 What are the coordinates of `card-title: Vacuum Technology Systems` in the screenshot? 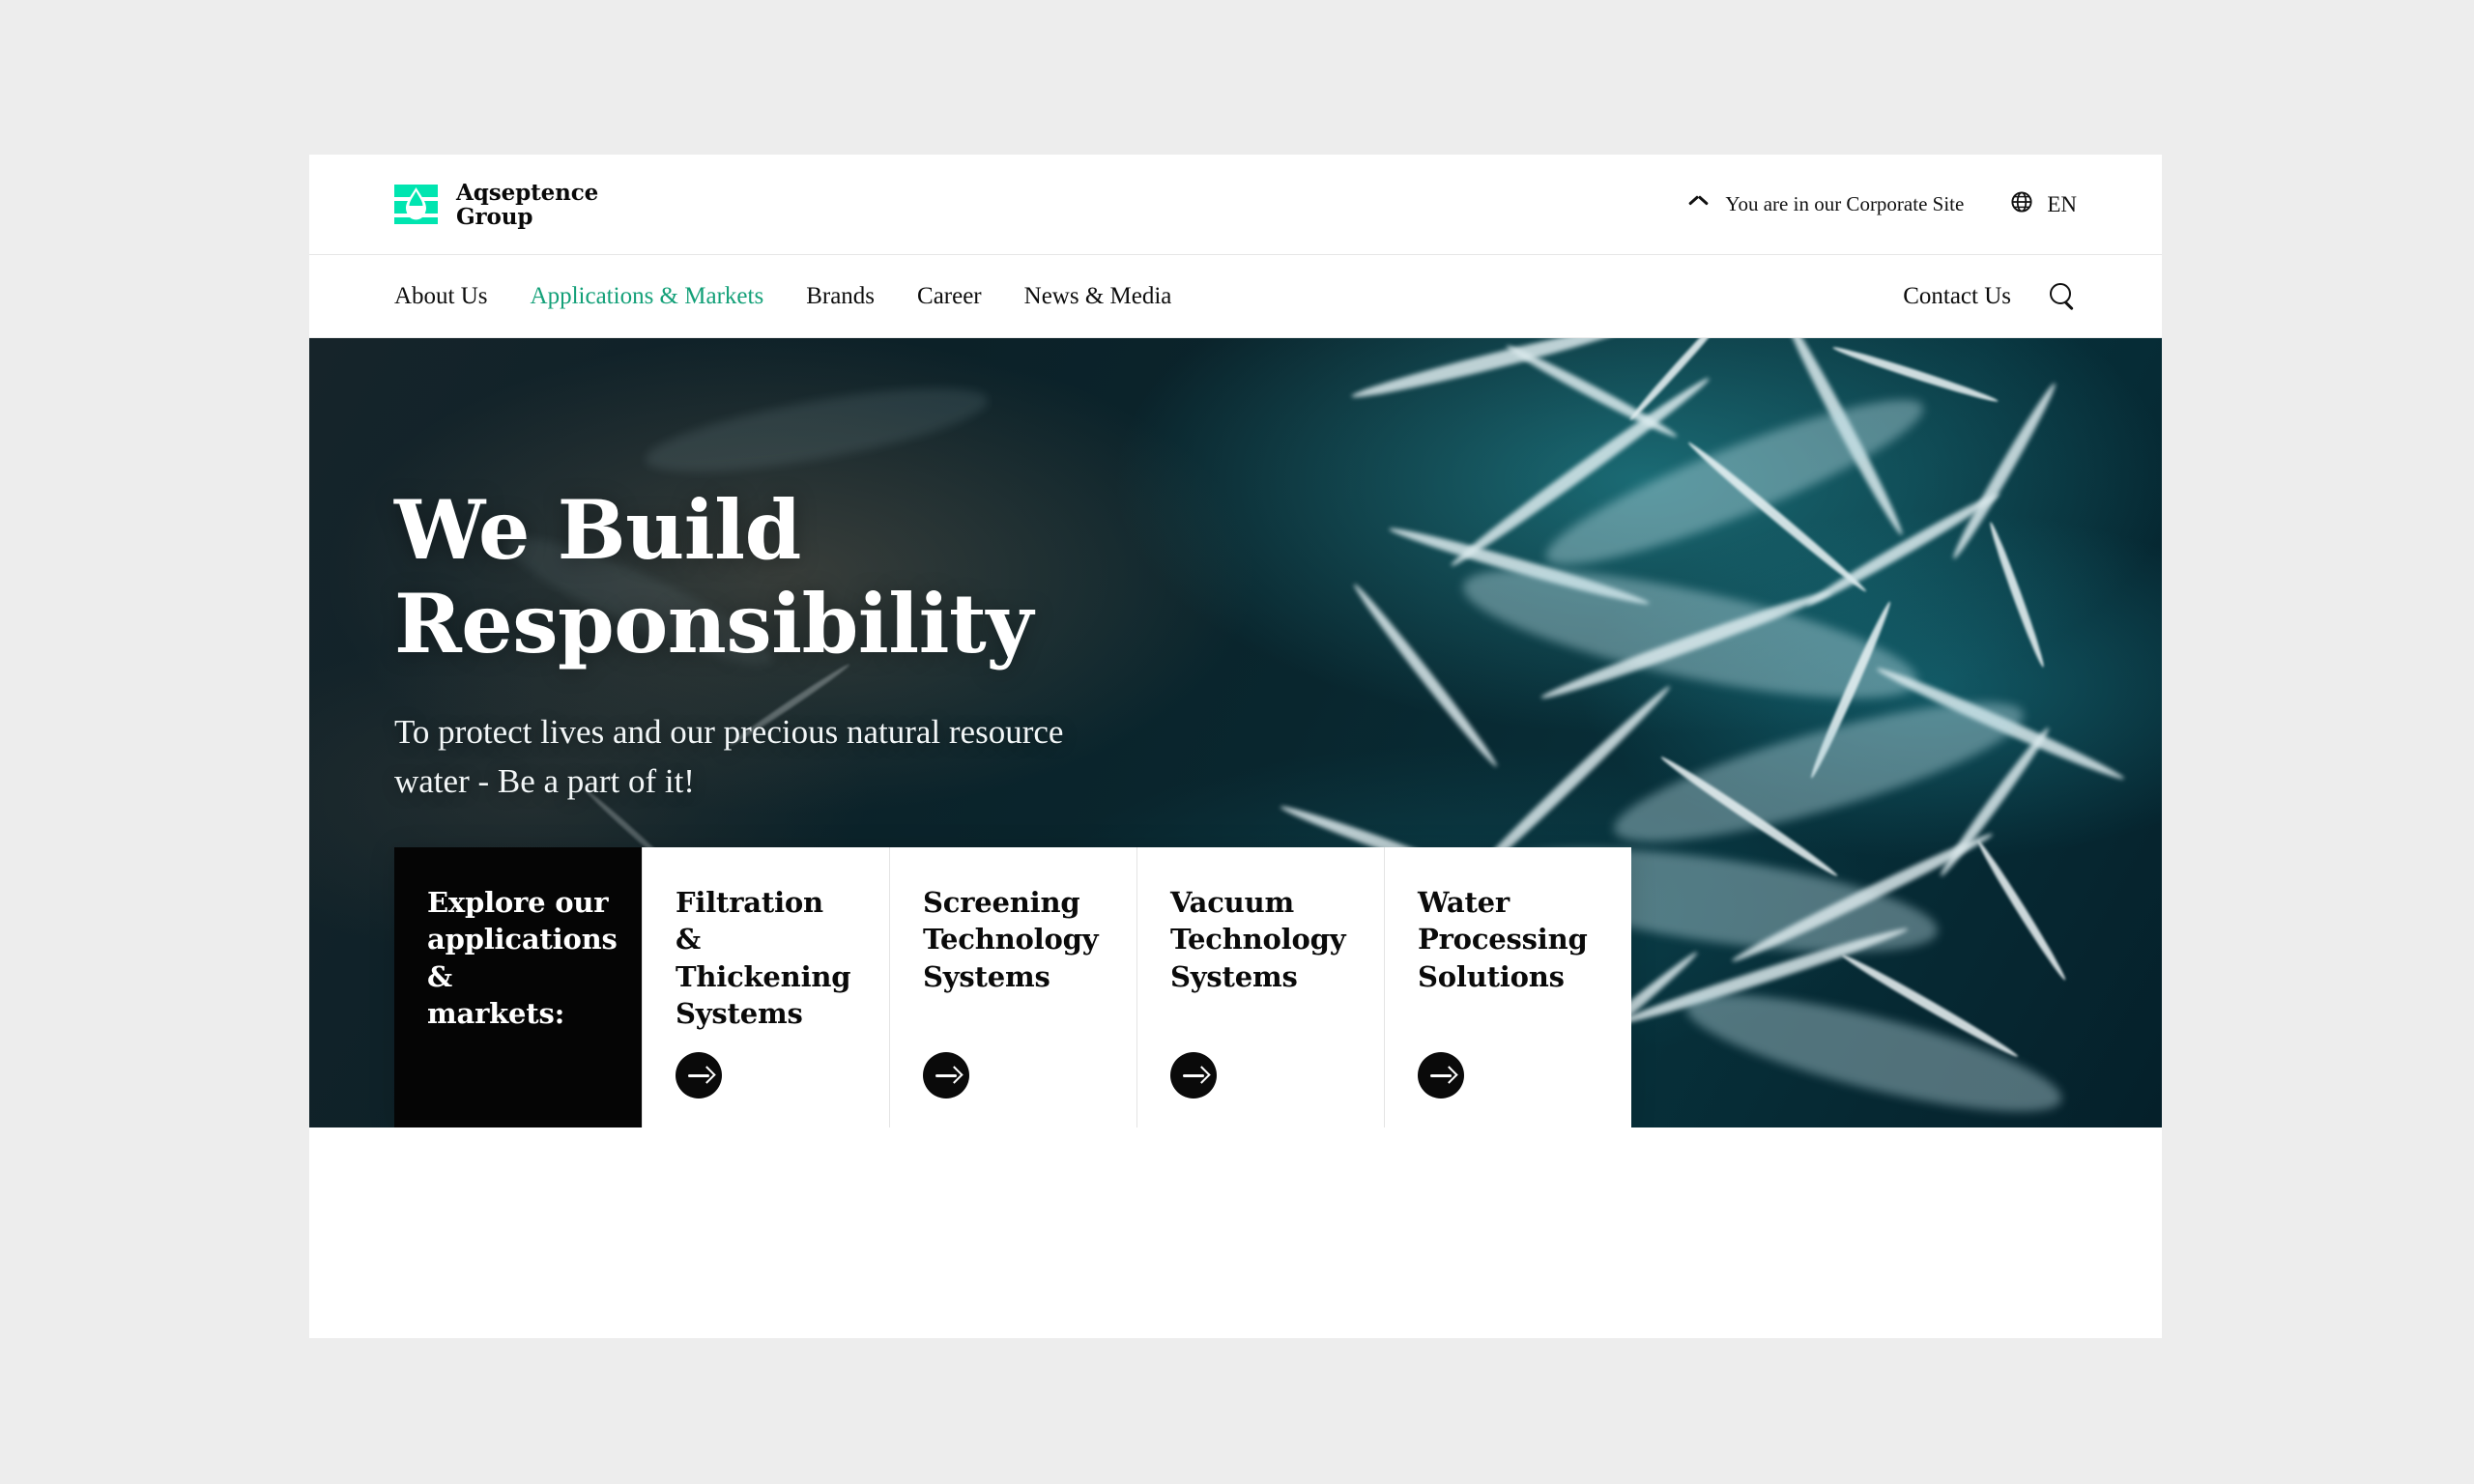 It's located at (1258, 940).